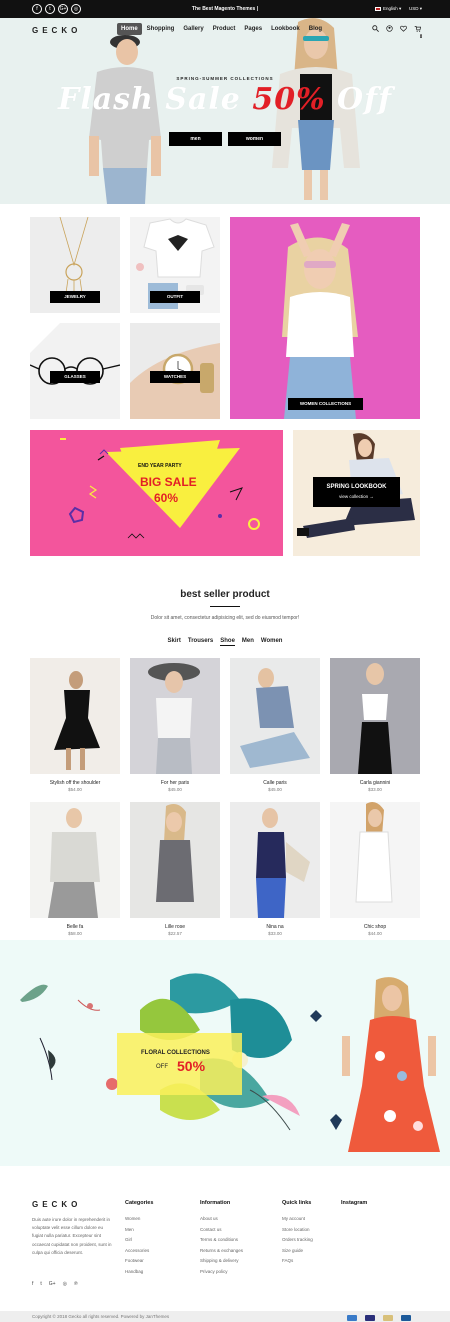 This screenshot has height=1322, width=450. Describe the element at coordinates (129, 29) in the screenshot. I see `menu-home: Home` at that location.